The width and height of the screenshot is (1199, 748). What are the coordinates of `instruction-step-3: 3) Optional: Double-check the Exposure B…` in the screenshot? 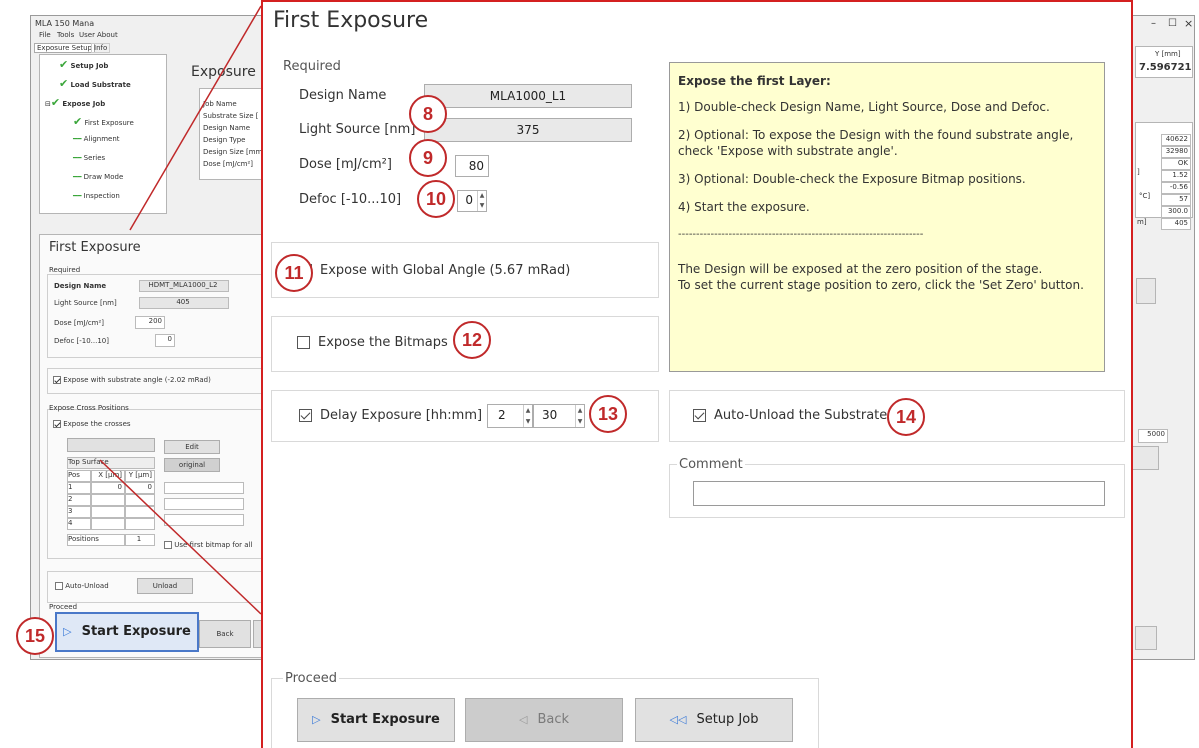 It's located at (852, 179).